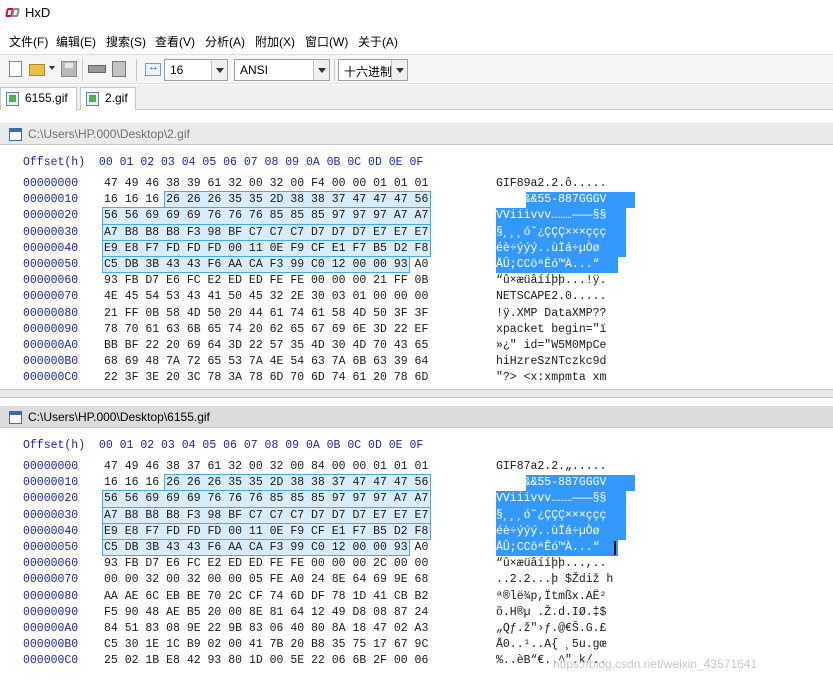  I want to click on open-disk-icon, so click(119, 69).